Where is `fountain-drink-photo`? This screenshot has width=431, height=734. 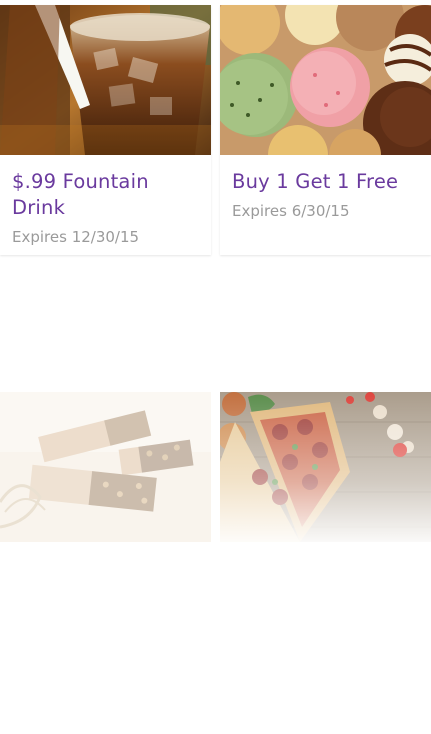
fountain-drink-photo is located at coordinates (105, 80).